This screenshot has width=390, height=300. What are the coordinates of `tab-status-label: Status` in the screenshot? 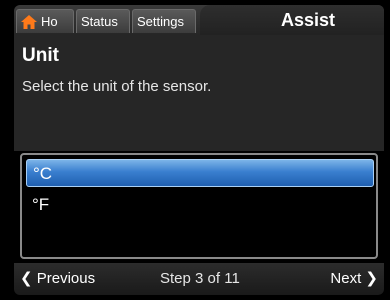 It's located at (99, 21).